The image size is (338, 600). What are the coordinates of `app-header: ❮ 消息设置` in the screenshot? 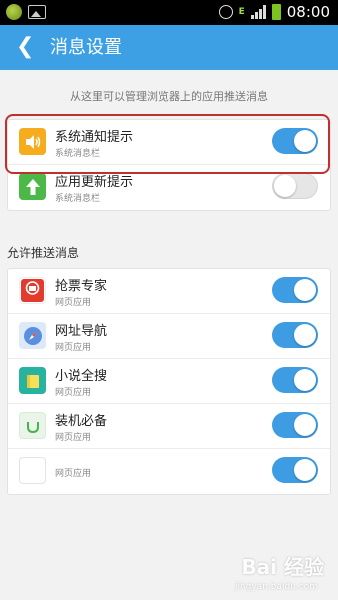 It's located at (169, 47).